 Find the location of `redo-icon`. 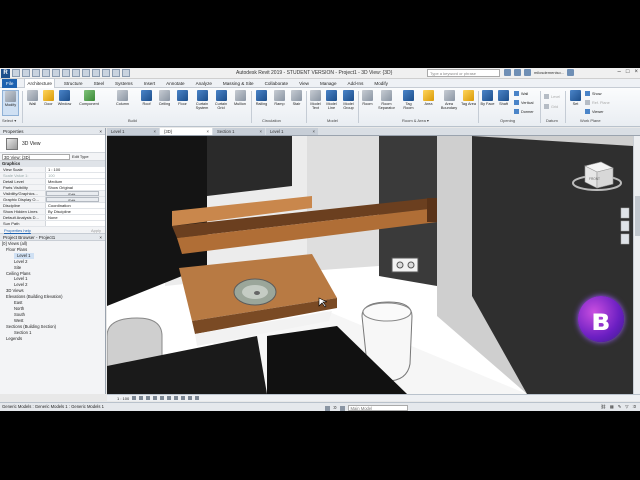

redo-icon is located at coordinates (46, 73).